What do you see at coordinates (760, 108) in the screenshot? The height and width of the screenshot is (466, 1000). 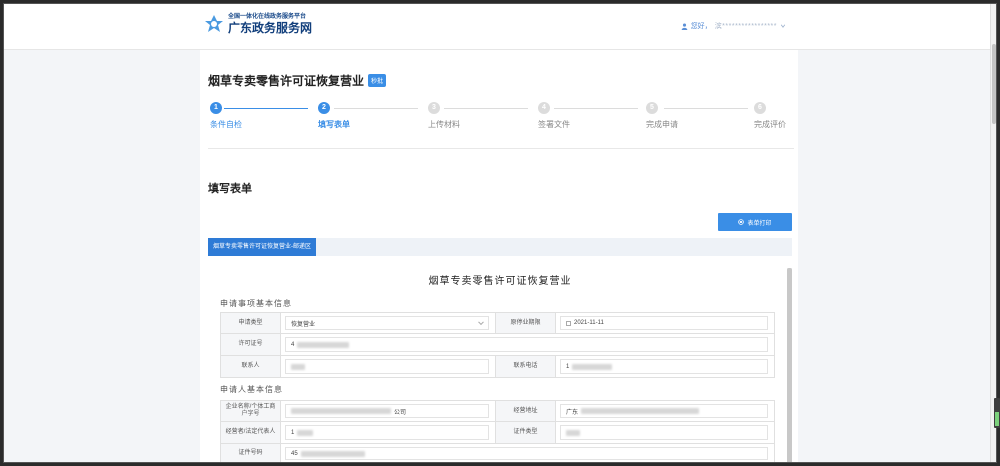 I see `step-number: 6` at bounding box center [760, 108].